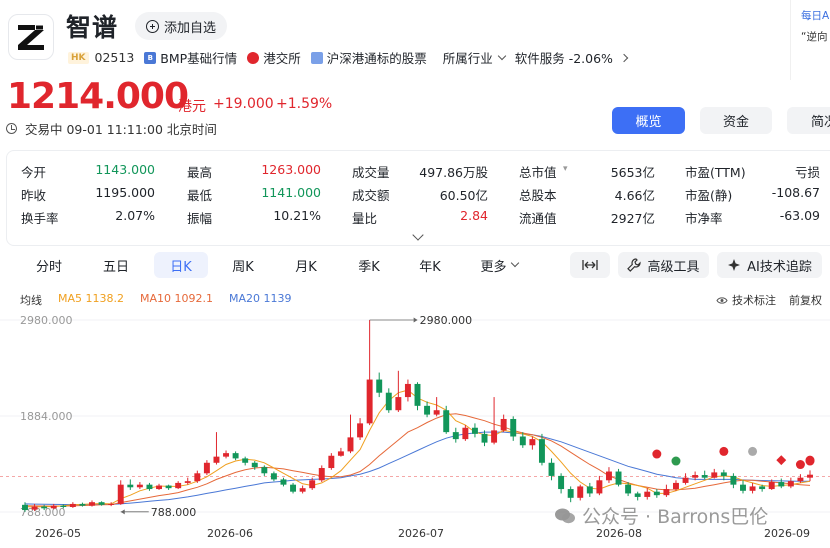 The height and width of the screenshot is (548, 830). Describe the element at coordinates (369, 265) in the screenshot. I see `tab-quarterly-k: 季K` at that location.